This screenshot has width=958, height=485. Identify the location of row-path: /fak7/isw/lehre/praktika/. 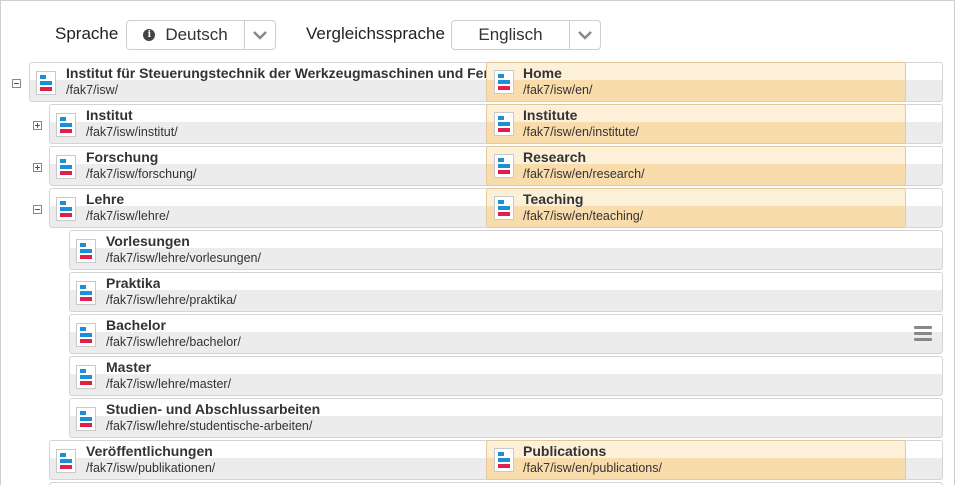
(171, 300).